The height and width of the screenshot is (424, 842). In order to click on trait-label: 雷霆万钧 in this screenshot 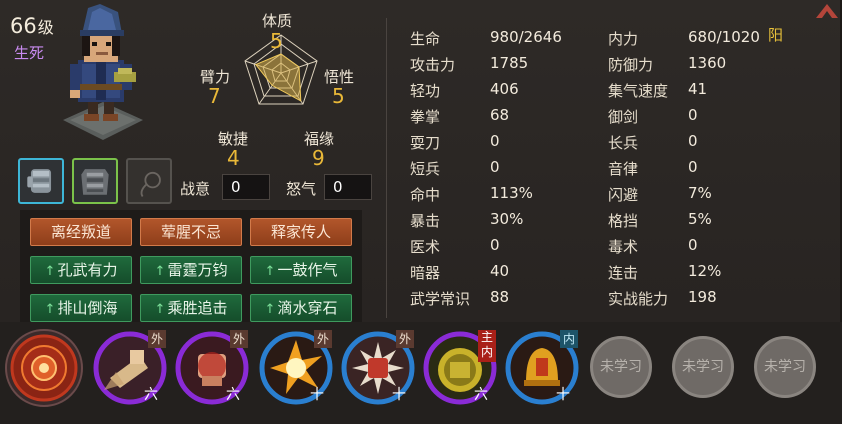, I will do `click(197, 270)`.